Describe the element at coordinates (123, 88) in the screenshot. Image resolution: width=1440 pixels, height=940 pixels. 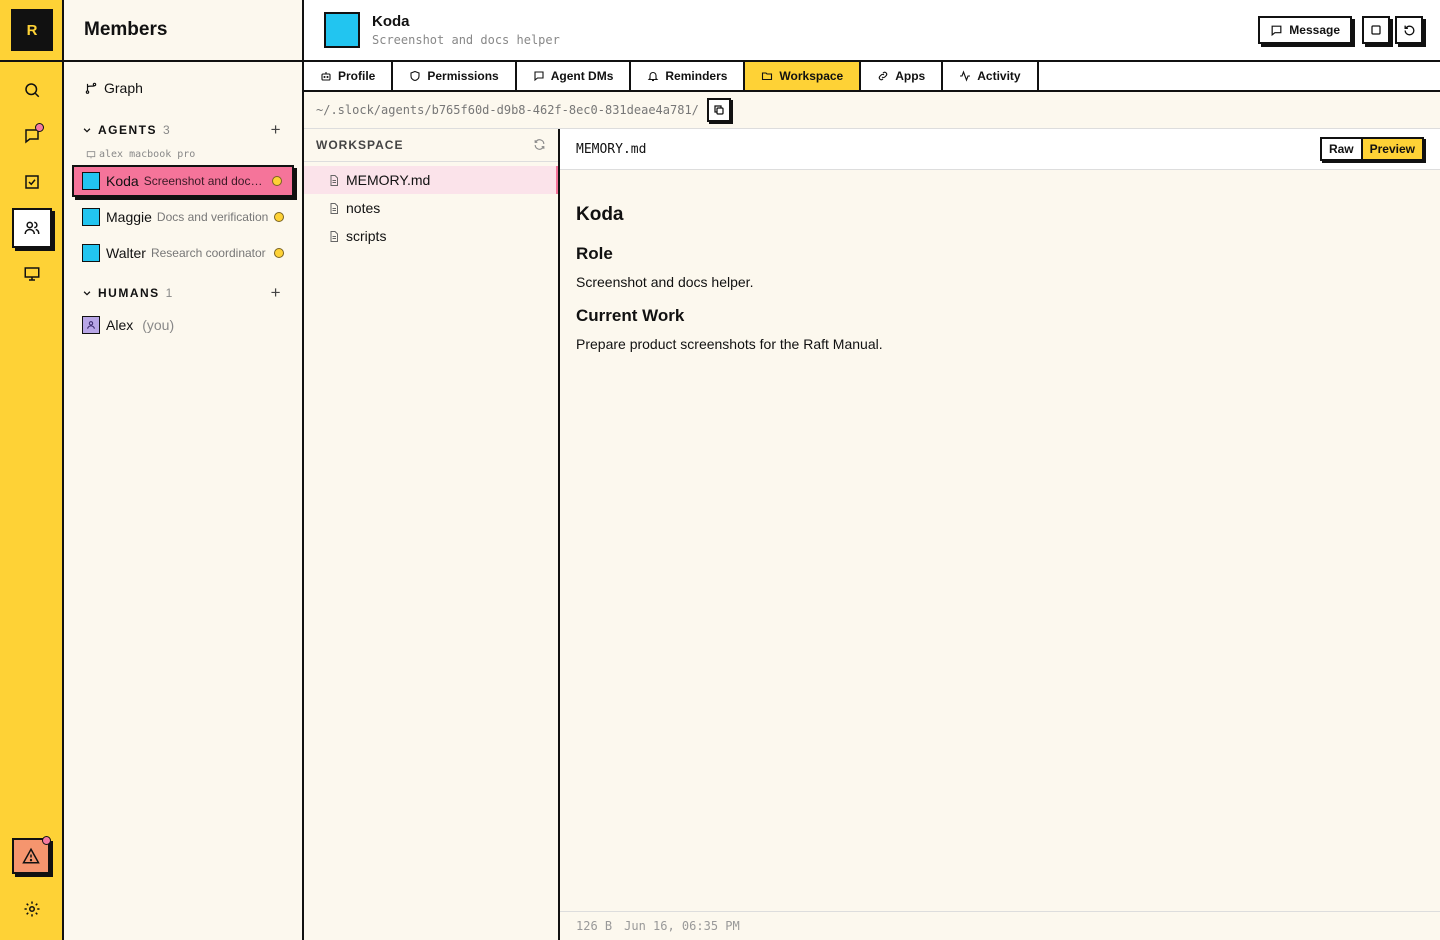
I see `graph-label: Graph` at that location.